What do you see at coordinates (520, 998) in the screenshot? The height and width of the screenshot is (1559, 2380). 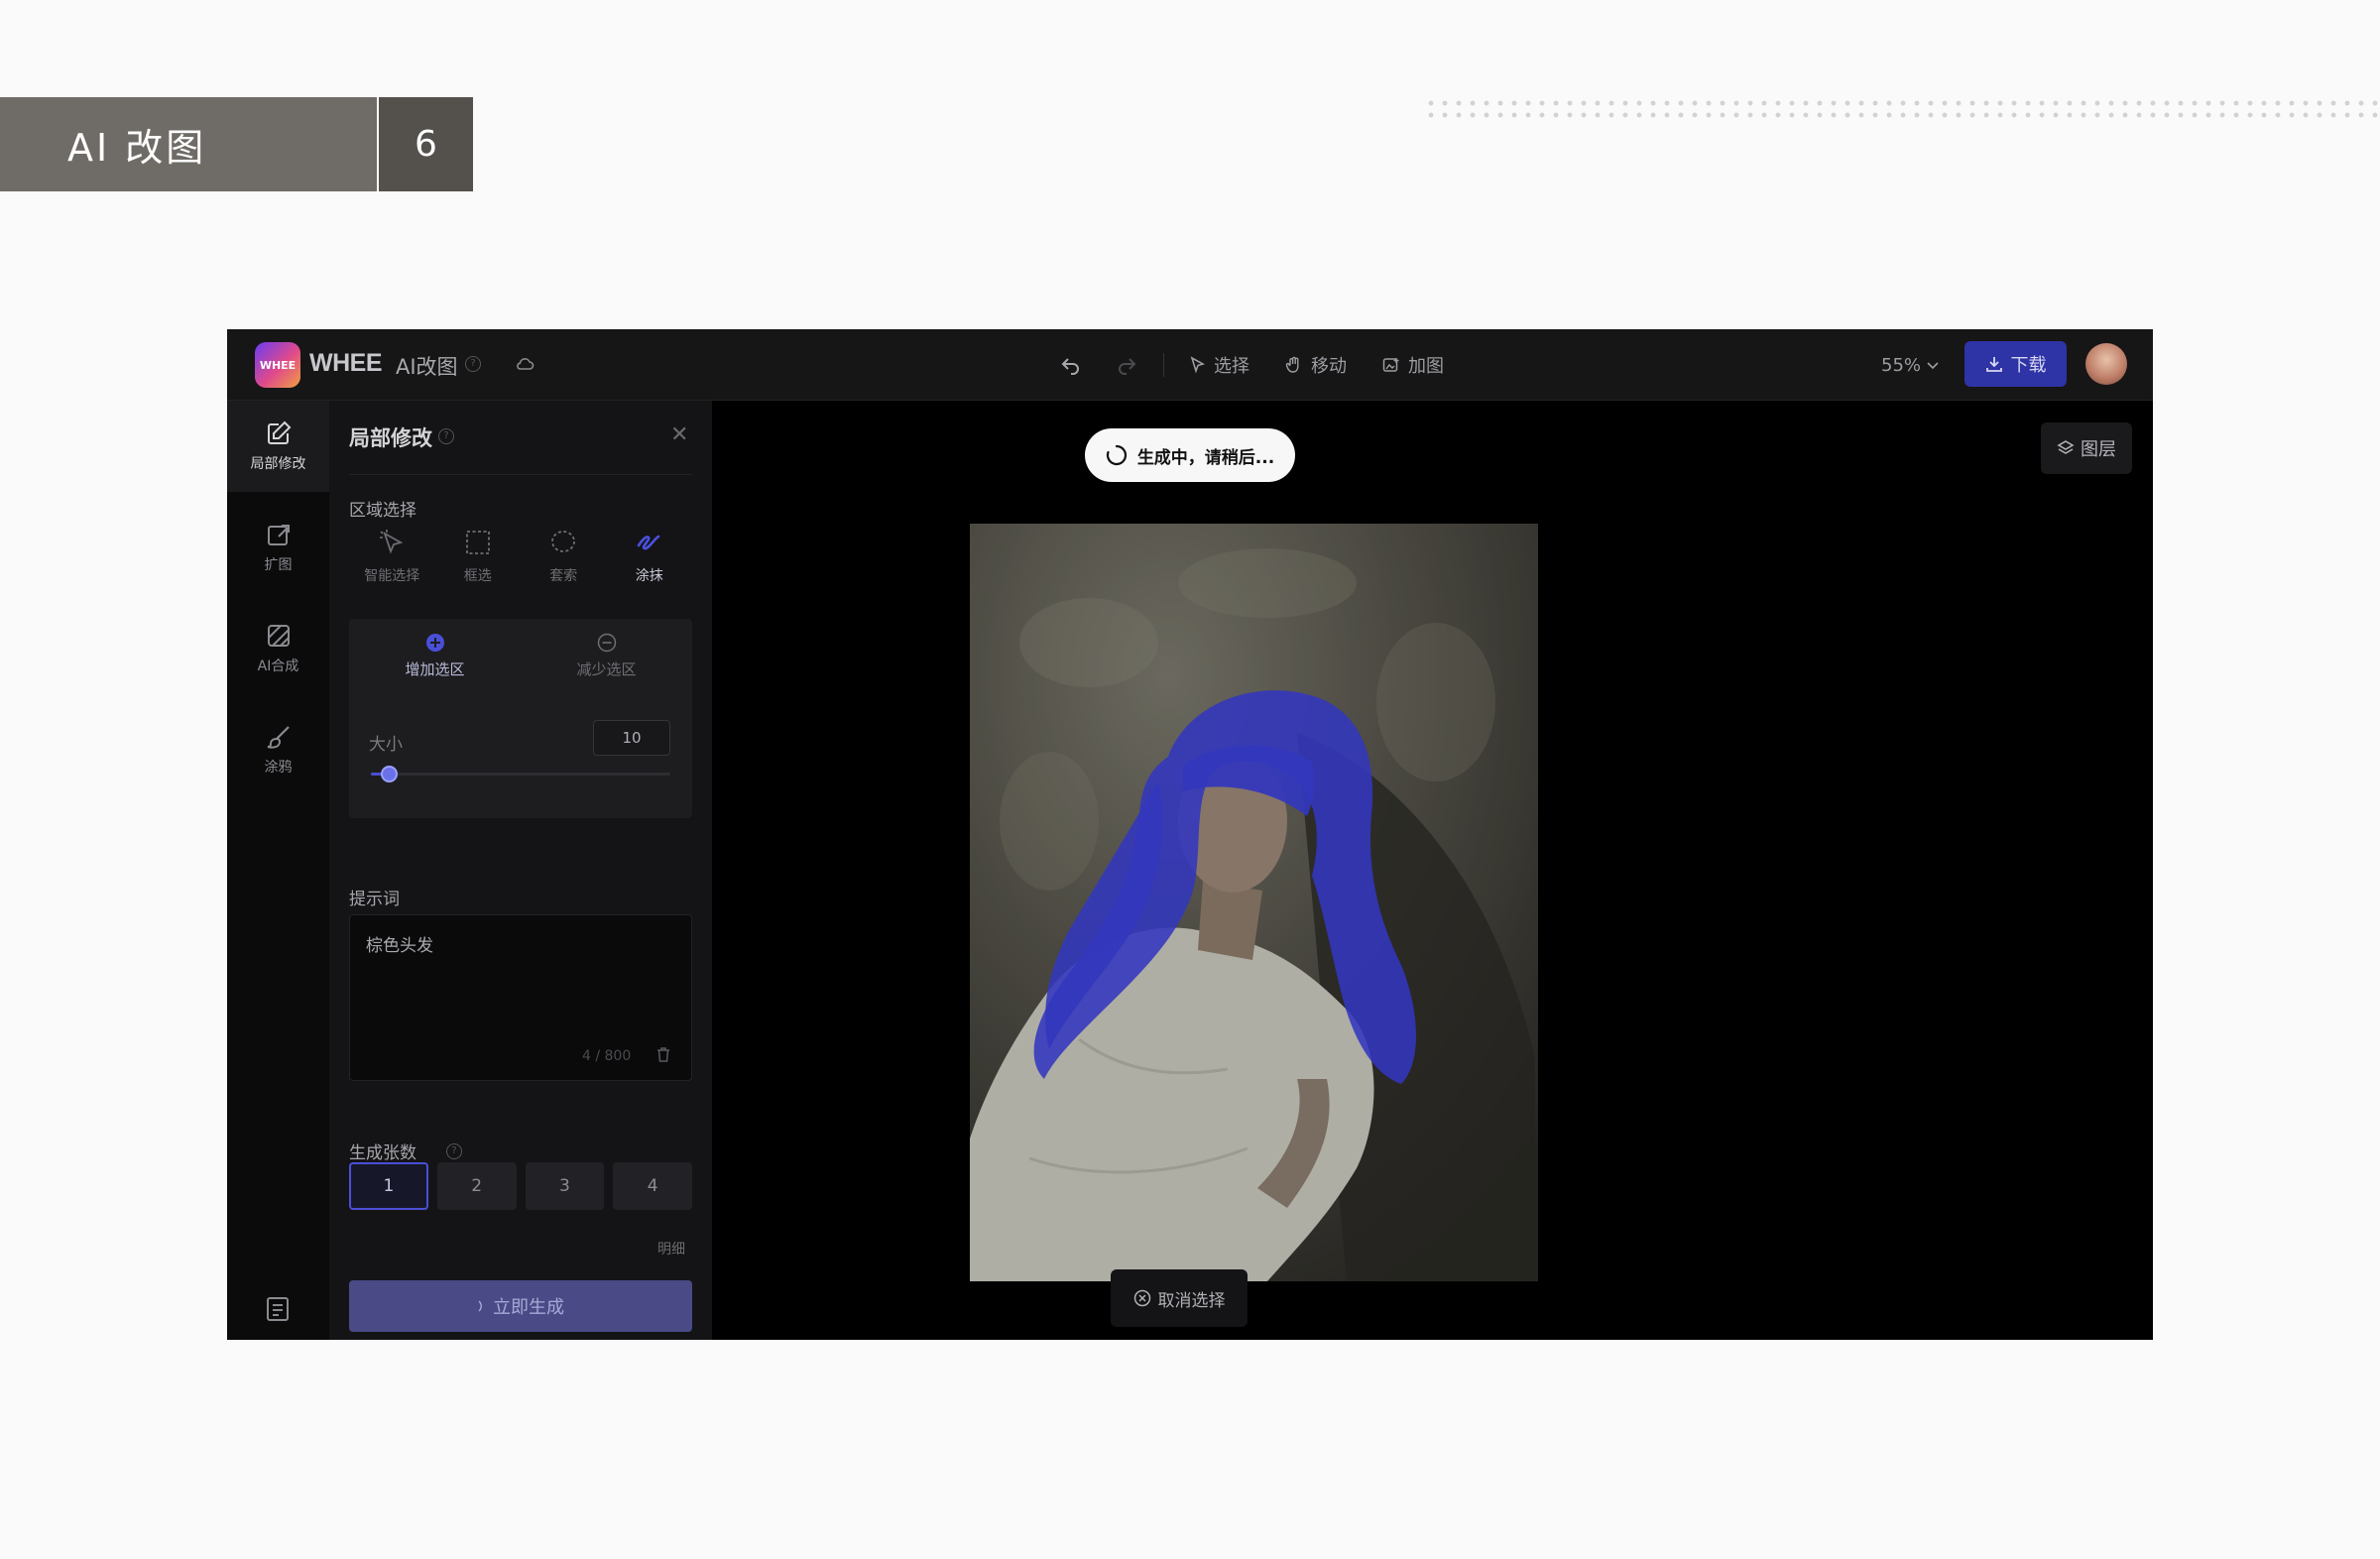 I see `prompt-textarea: 棕色头发 4 / 800` at bounding box center [520, 998].